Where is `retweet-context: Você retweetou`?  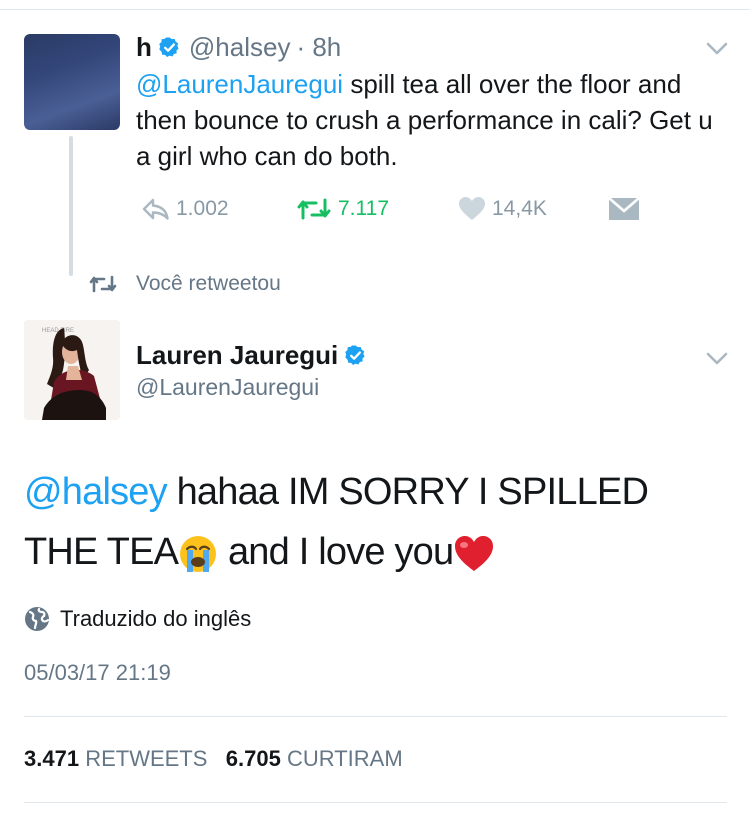
retweet-context: Você retweetou is located at coordinates (184, 284).